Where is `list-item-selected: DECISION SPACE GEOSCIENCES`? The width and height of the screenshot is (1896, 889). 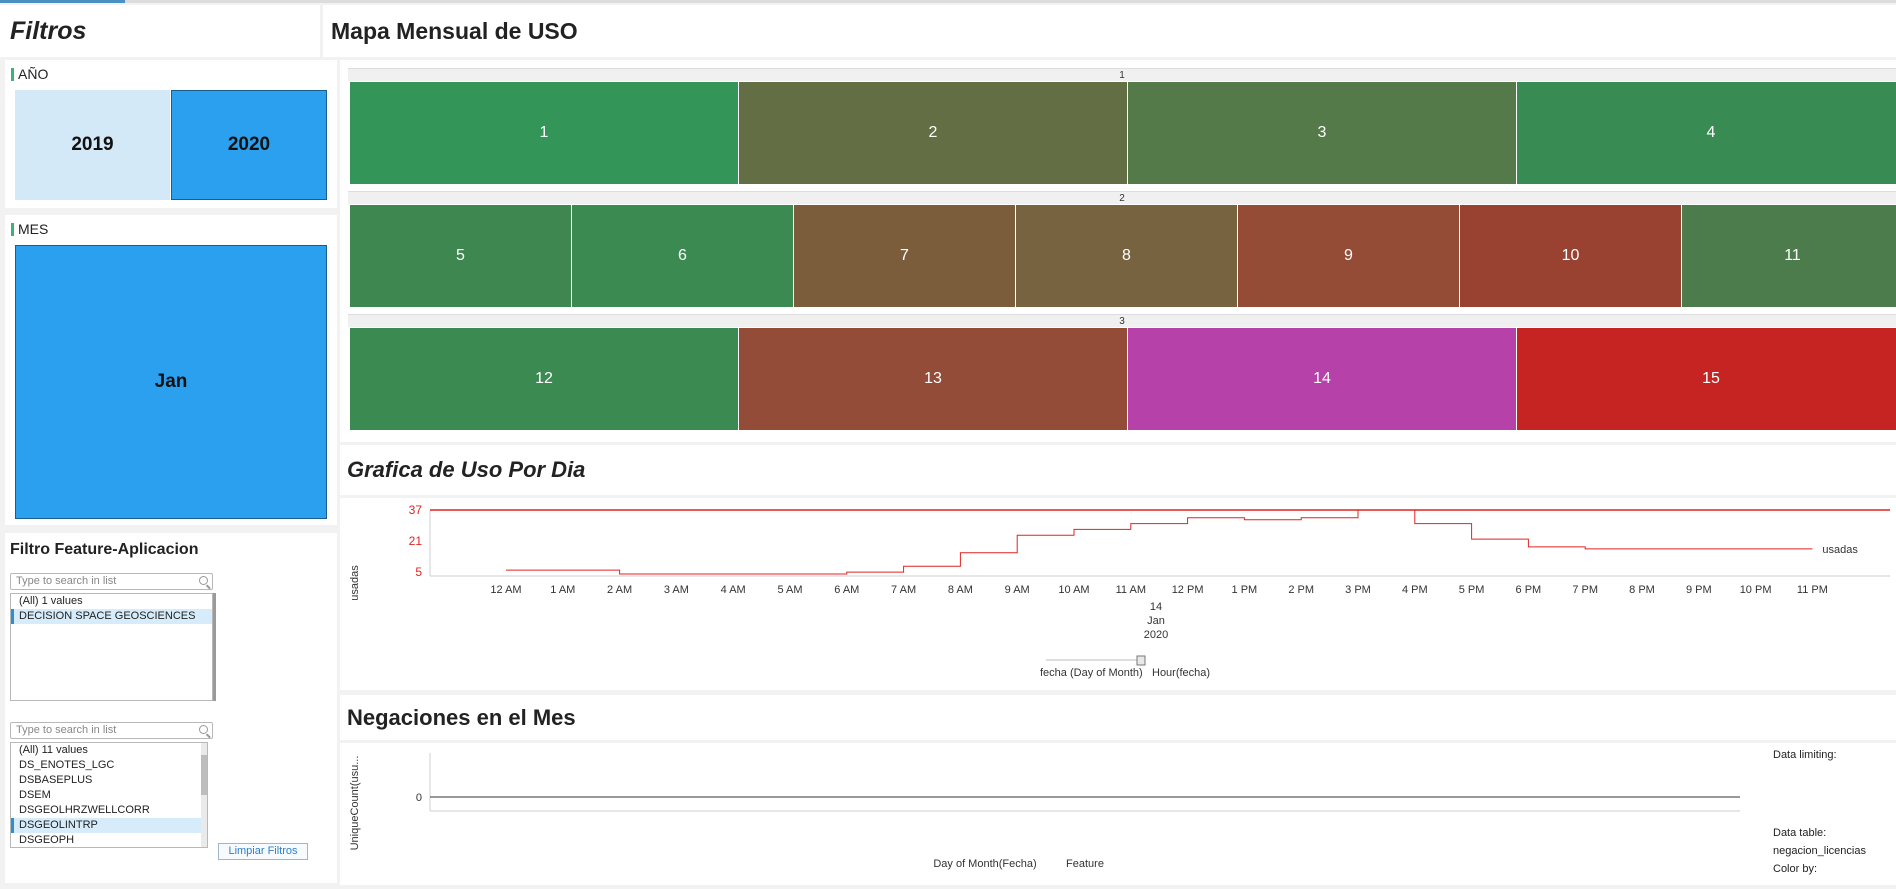 list-item-selected: DECISION SPACE GEOSCIENCES is located at coordinates (111, 616).